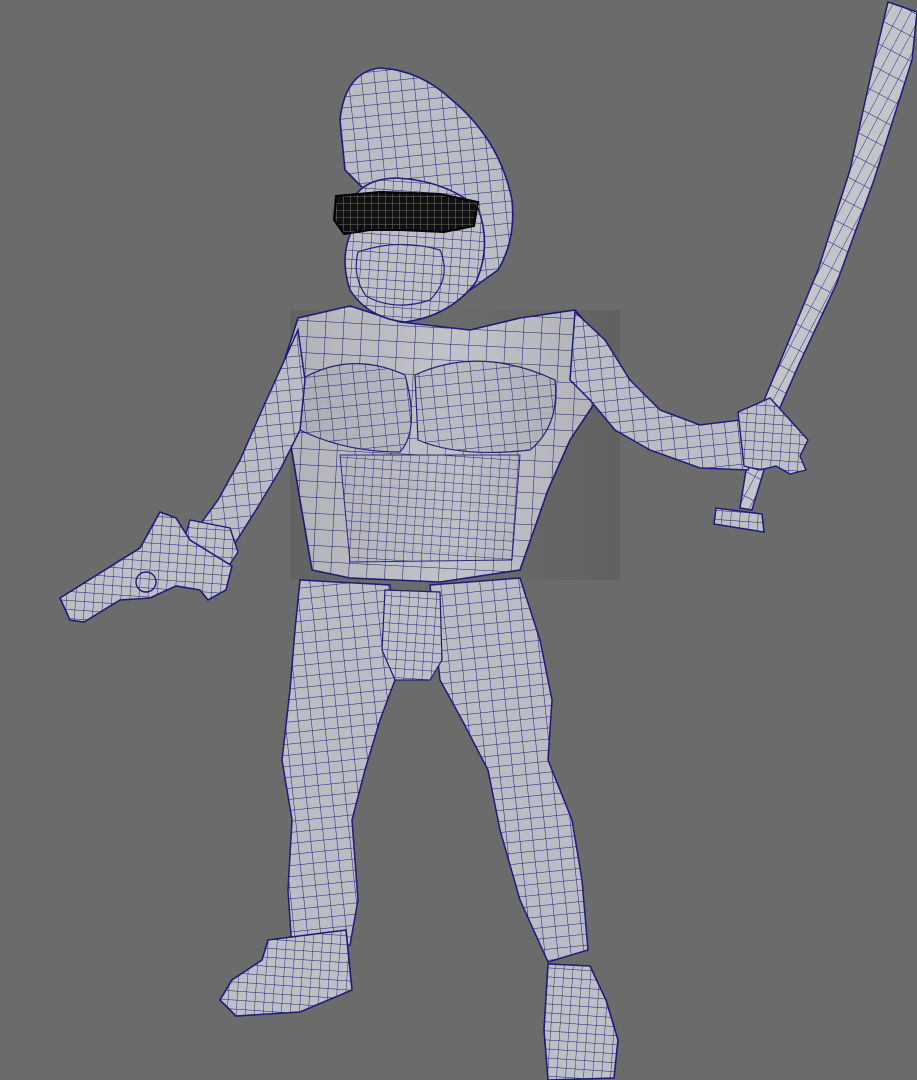 The height and width of the screenshot is (1080, 917). What do you see at coordinates (406, 213) in the screenshot?
I see `sunglasses` at bounding box center [406, 213].